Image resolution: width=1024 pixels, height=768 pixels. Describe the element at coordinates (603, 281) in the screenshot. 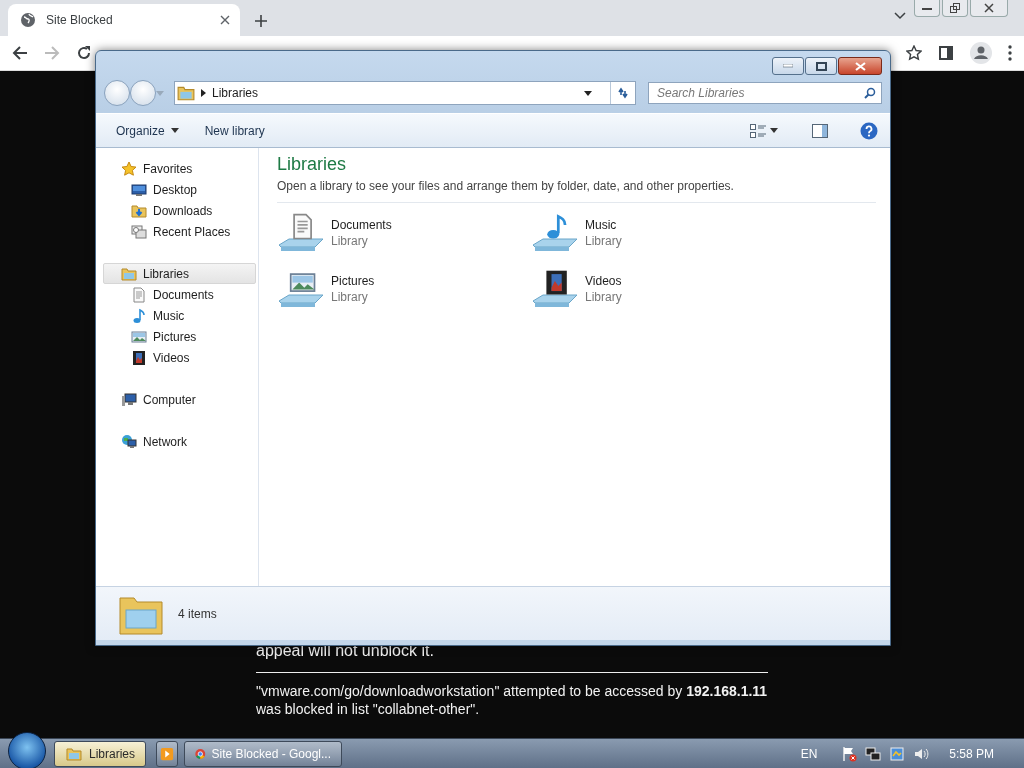

I see `library-name: Videos` at that location.